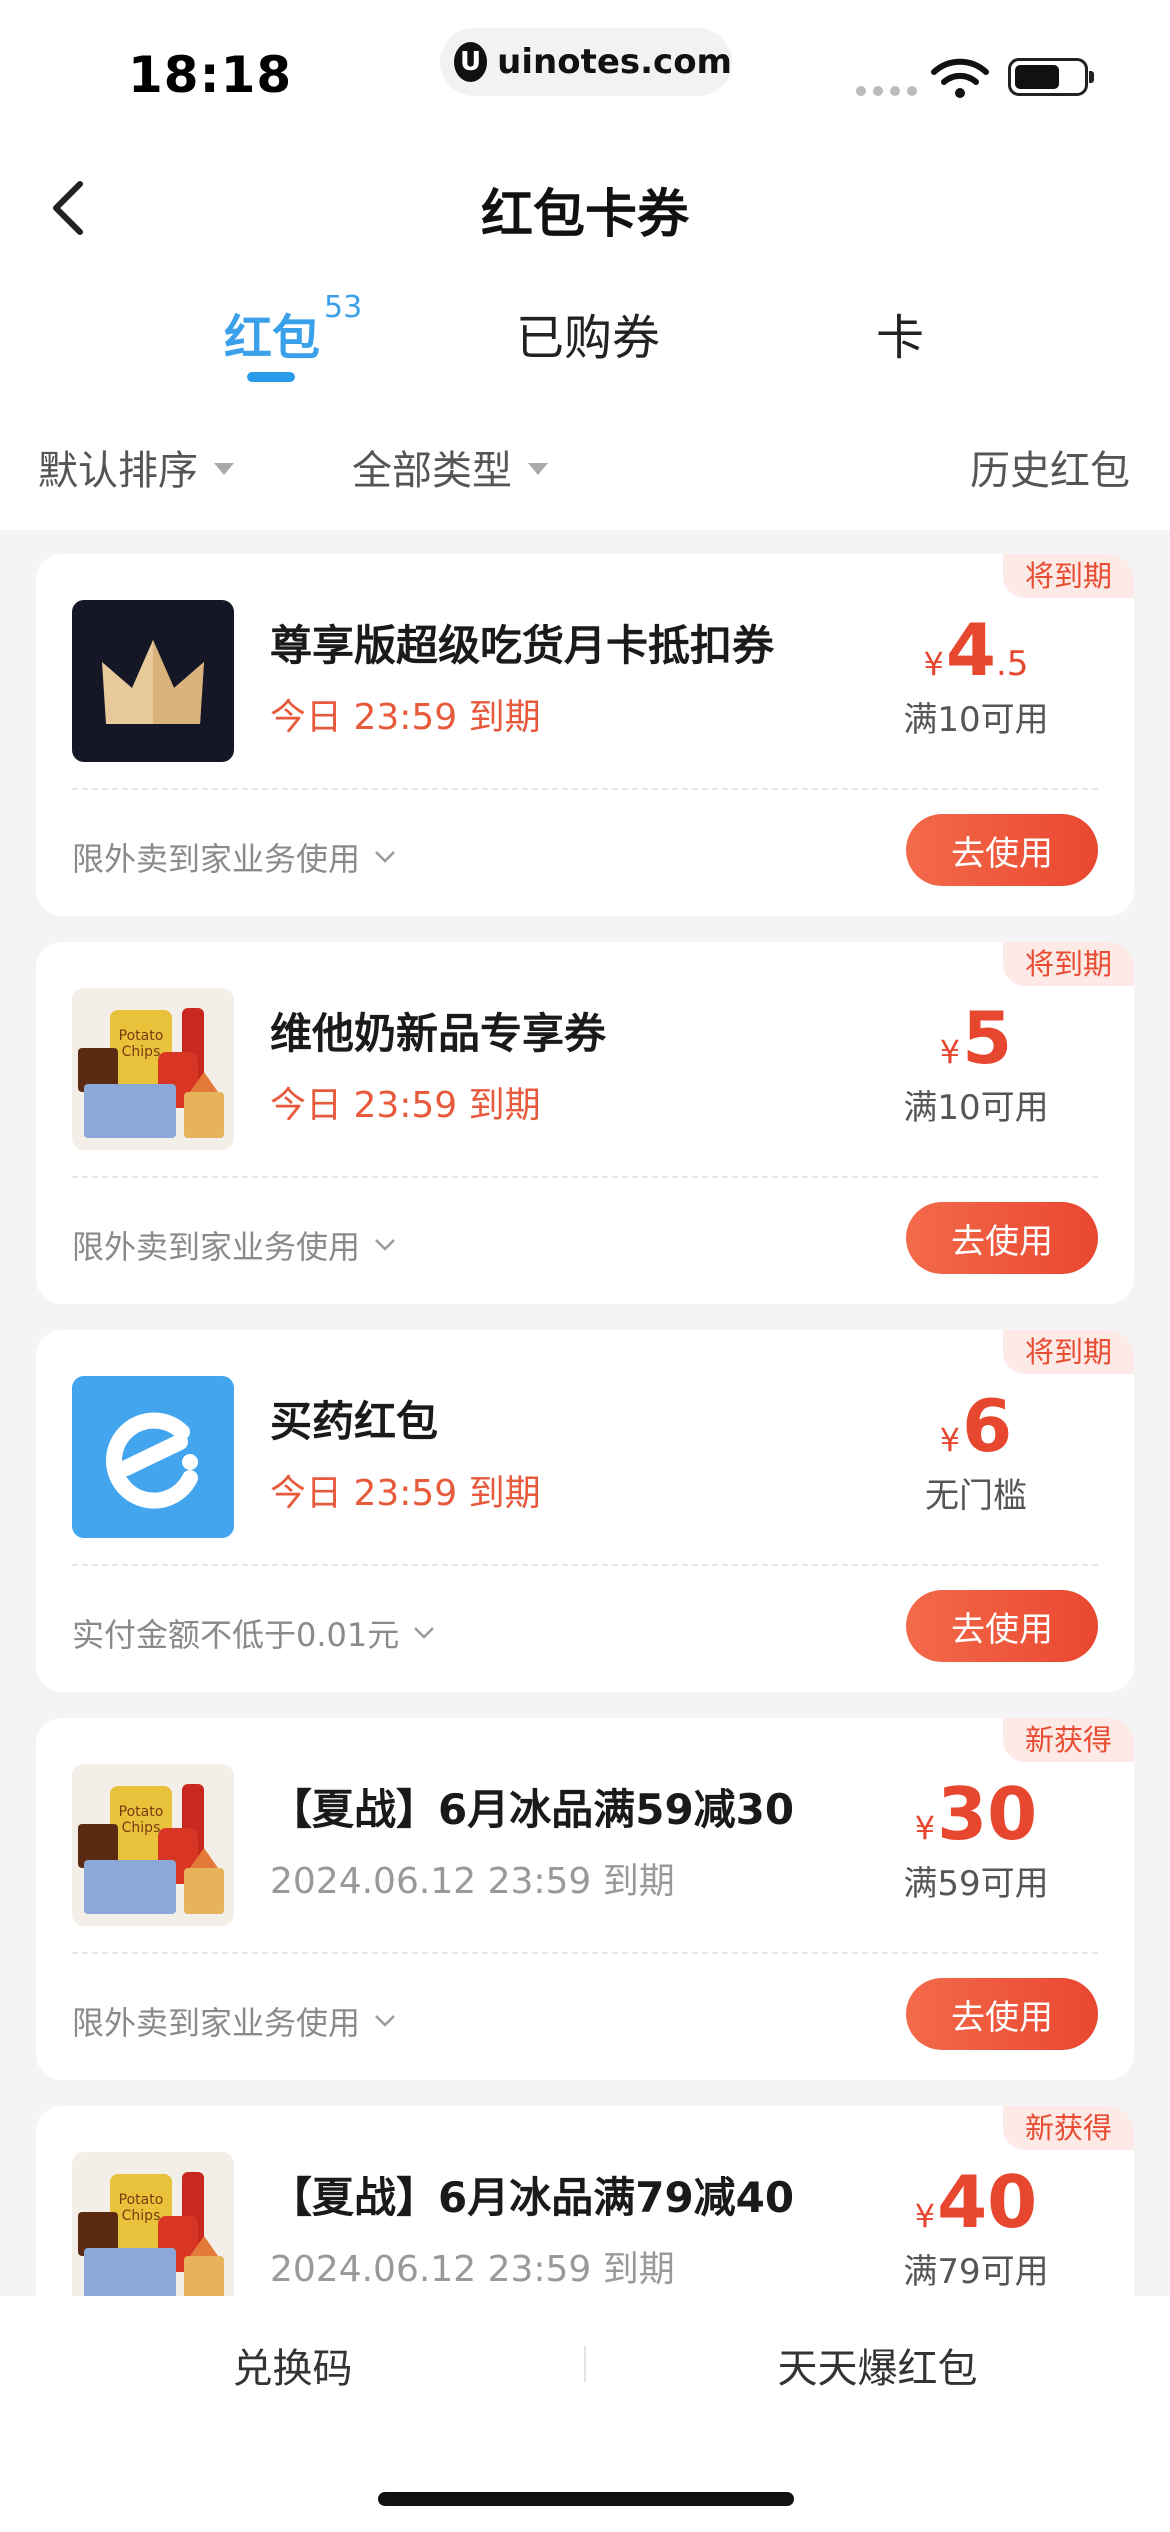 This screenshot has width=1170, height=2532. I want to click on coupon-condition: 满59可用, so click(976, 1884).